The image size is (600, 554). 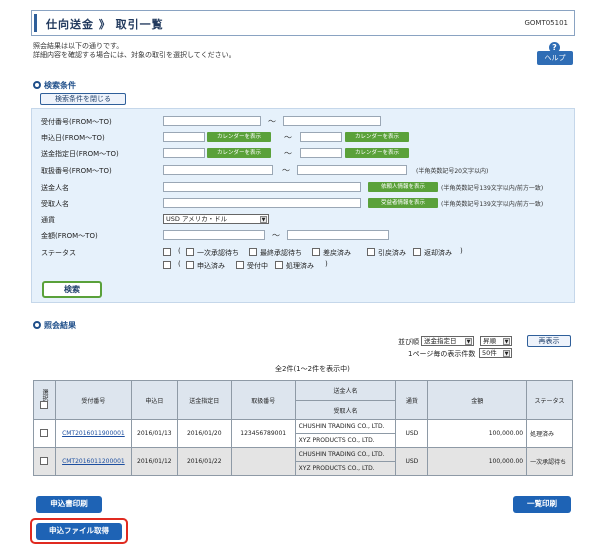 What do you see at coordinates (377, 137) in the screenshot?
I see `apply-date-to-calendar-button: カレンダーを表示` at bounding box center [377, 137].